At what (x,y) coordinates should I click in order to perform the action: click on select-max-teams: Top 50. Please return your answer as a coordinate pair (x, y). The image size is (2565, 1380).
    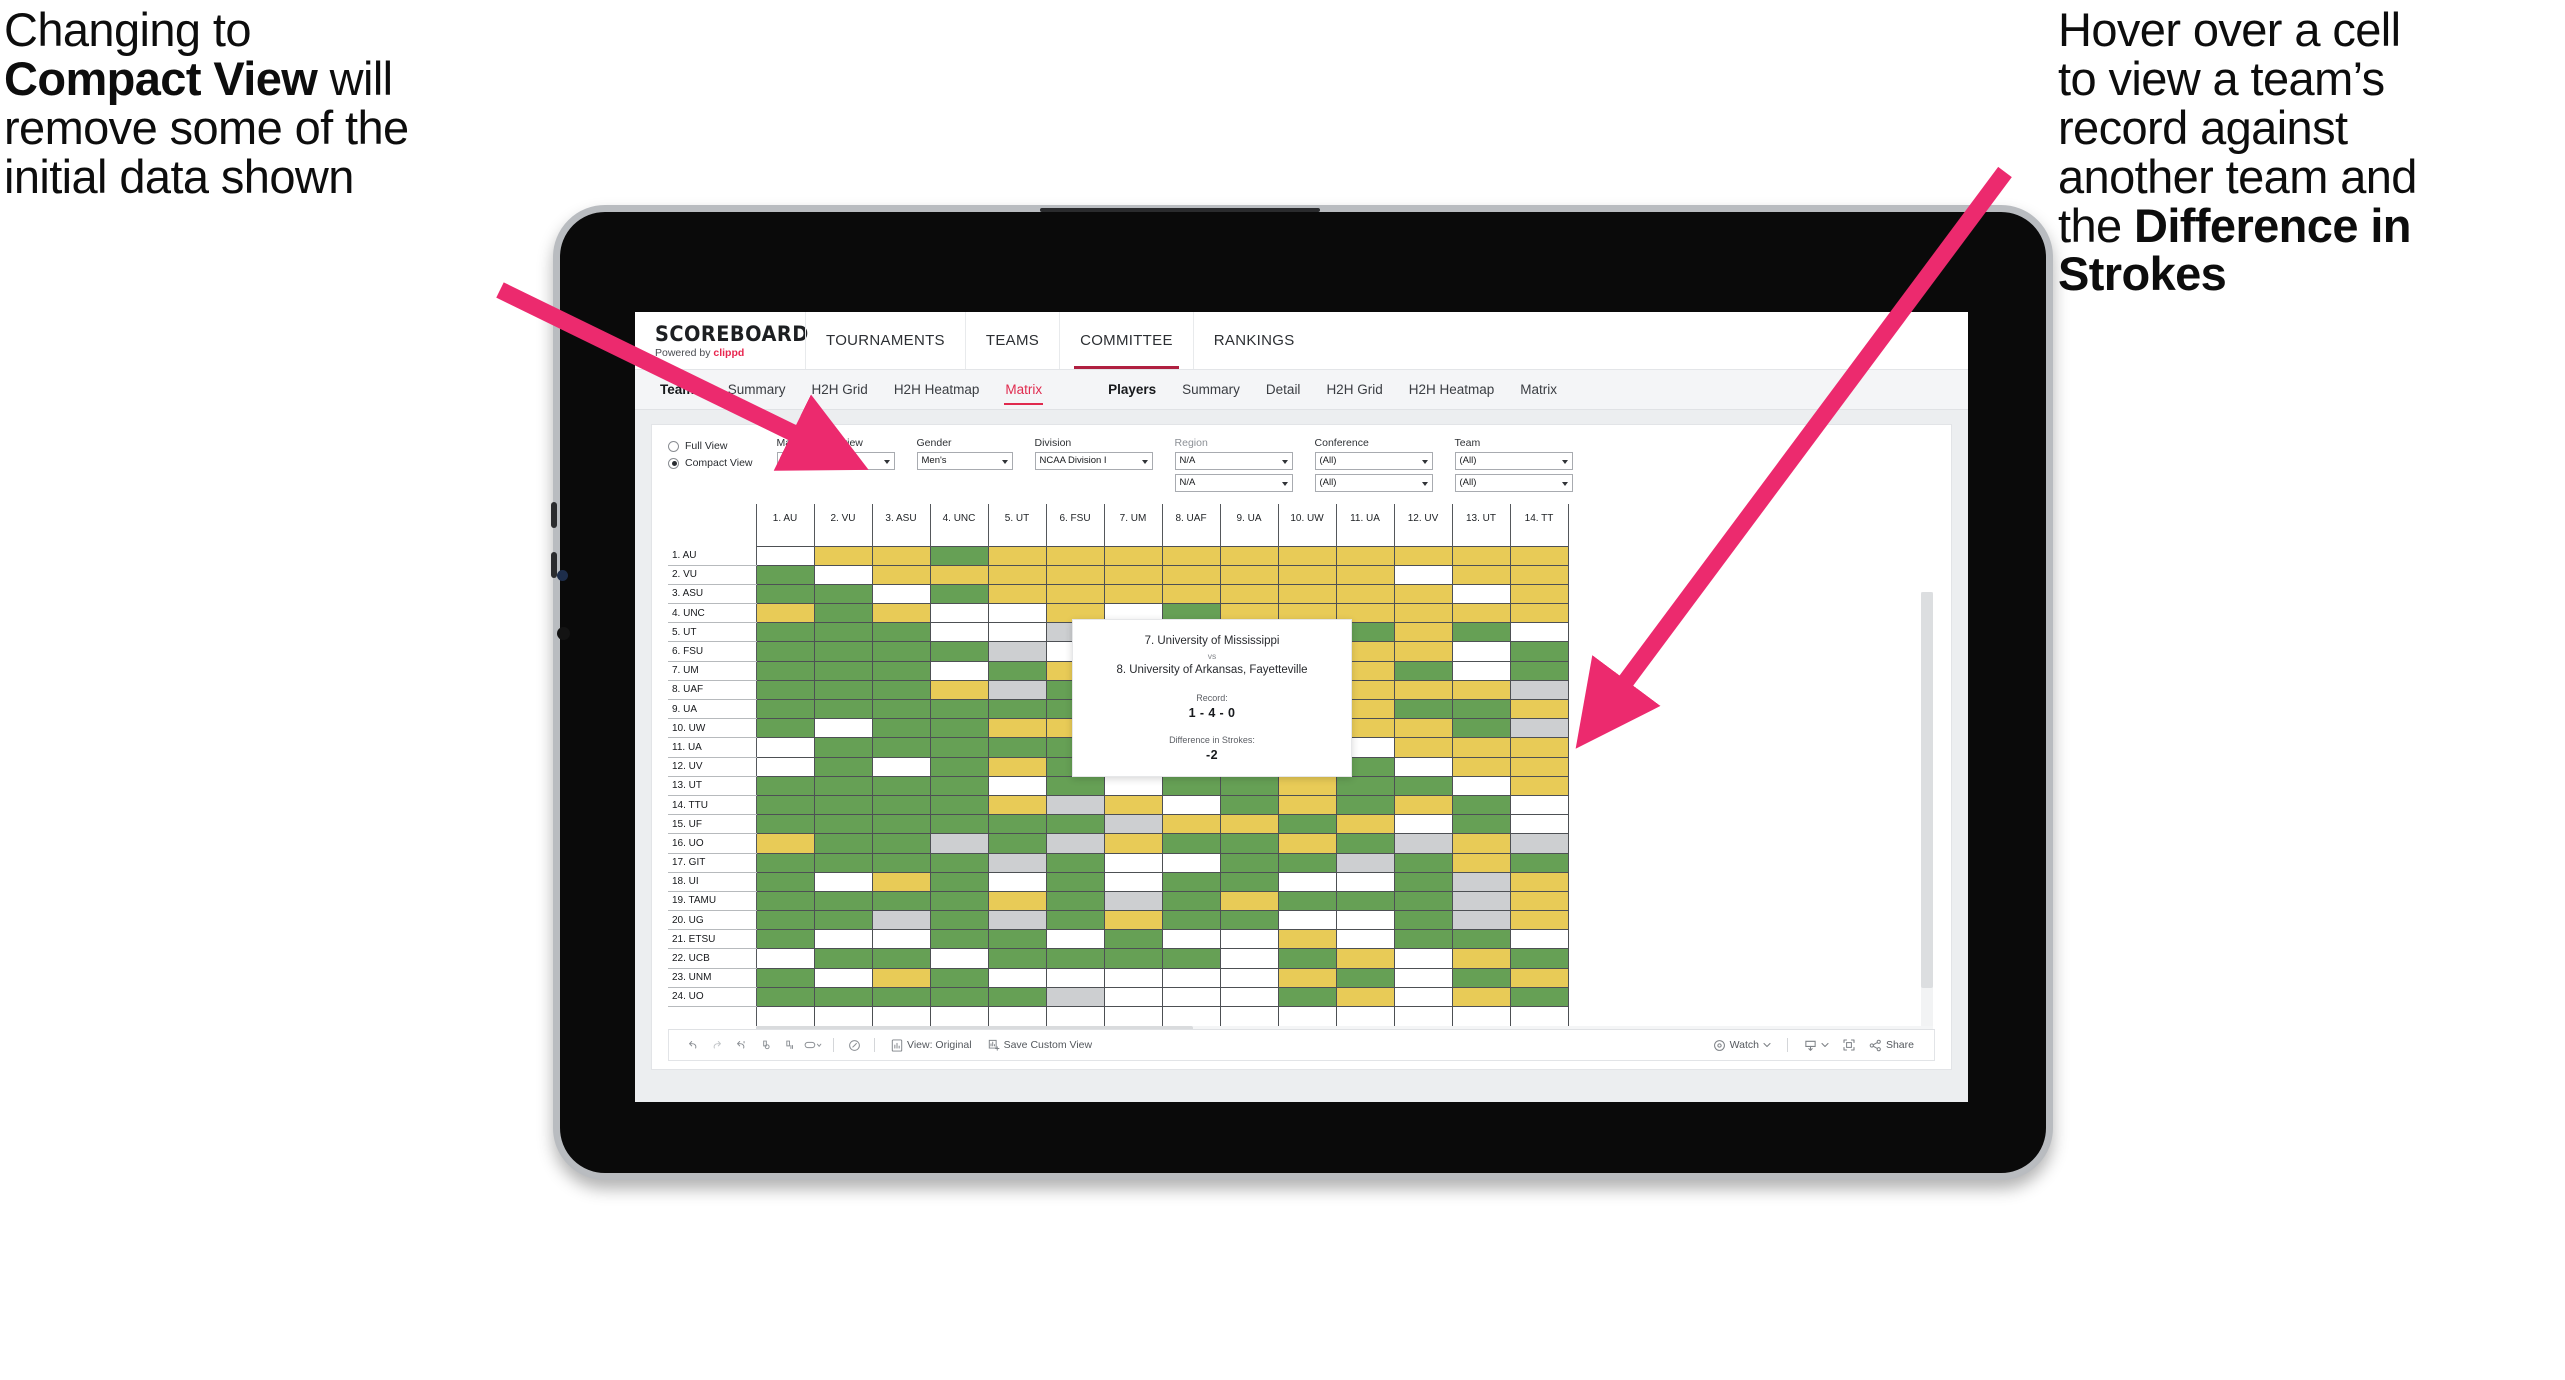
    Looking at the image, I should click on (835, 461).